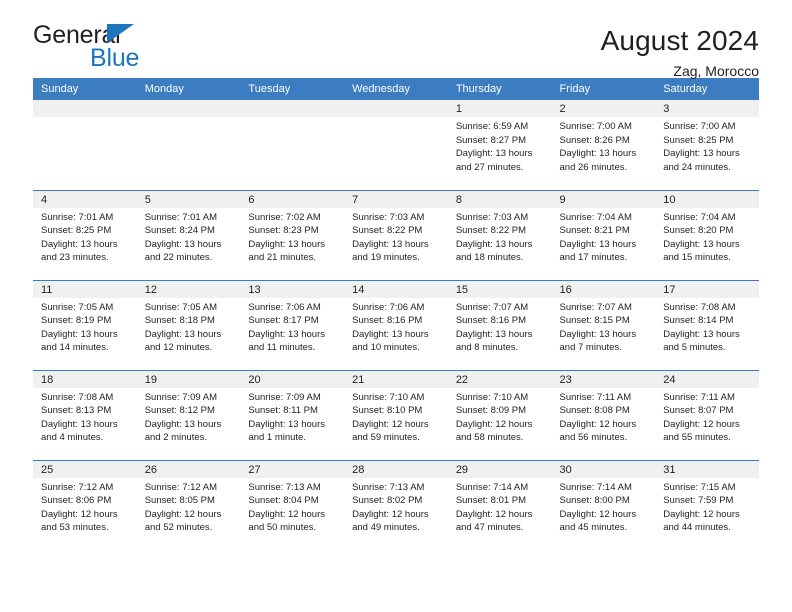 The height and width of the screenshot is (612, 792). Describe the element at coordinates (707, 379) in the screenshot. I see `day-number: 24` at that location.